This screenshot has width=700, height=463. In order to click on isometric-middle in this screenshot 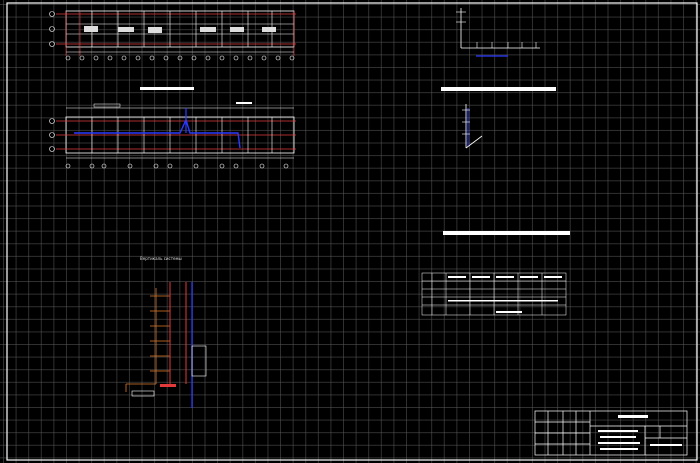, I will do `click(472, 126)`.